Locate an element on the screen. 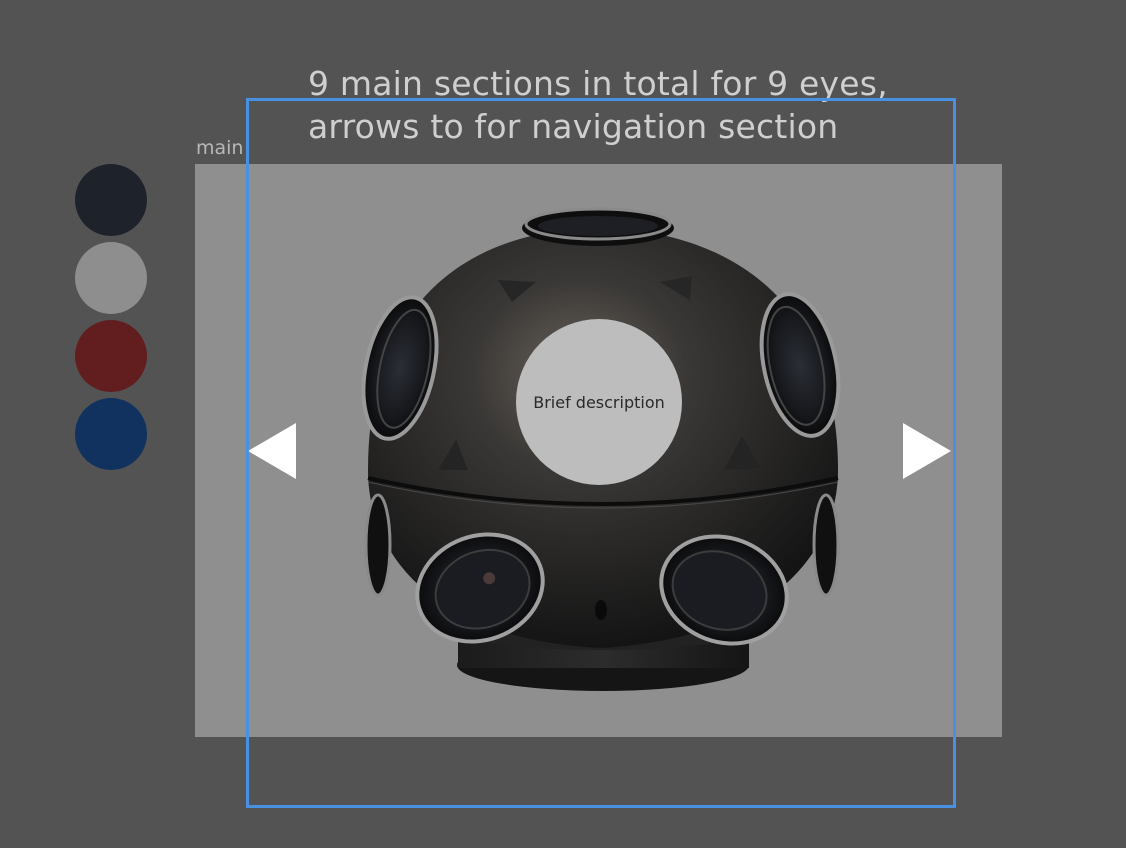  brief-description-text: Brief description is located at coordinates (599, 402).